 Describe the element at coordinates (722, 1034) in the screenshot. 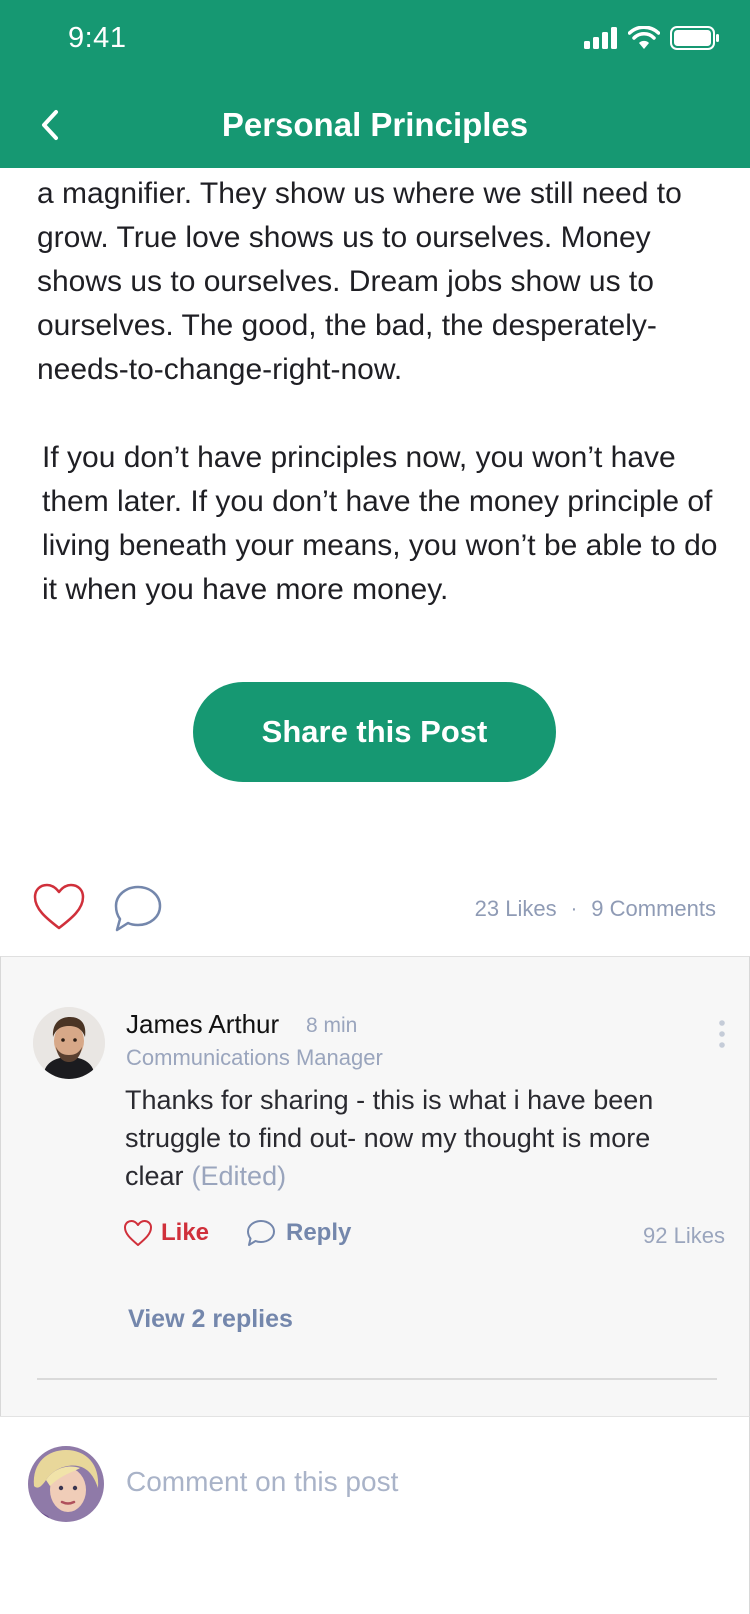

I see `more-options-icon` at that location.